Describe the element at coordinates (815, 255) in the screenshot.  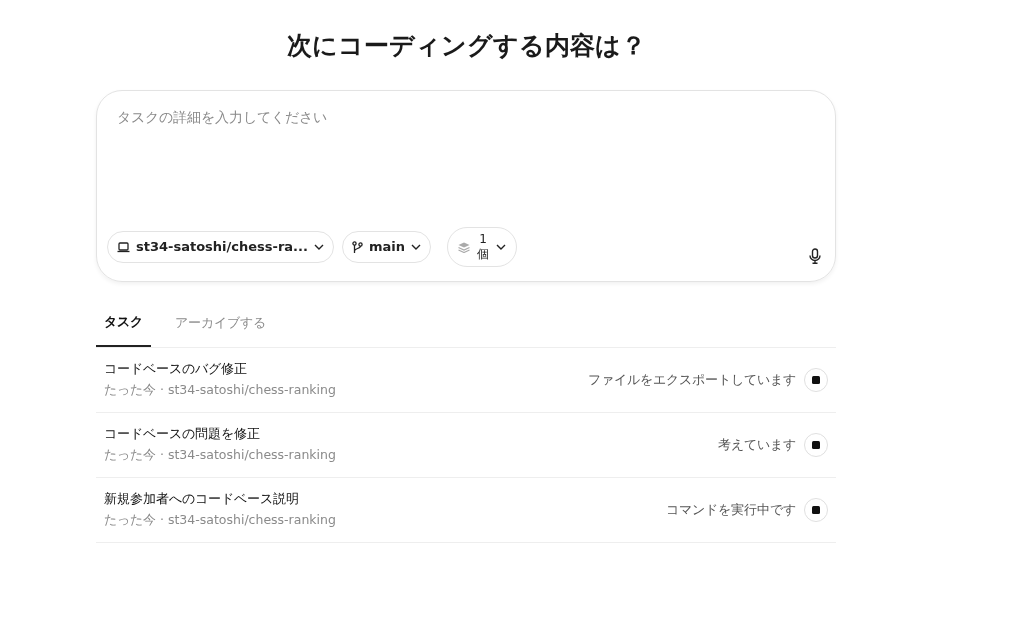
I see `microphone-icon` at that location.